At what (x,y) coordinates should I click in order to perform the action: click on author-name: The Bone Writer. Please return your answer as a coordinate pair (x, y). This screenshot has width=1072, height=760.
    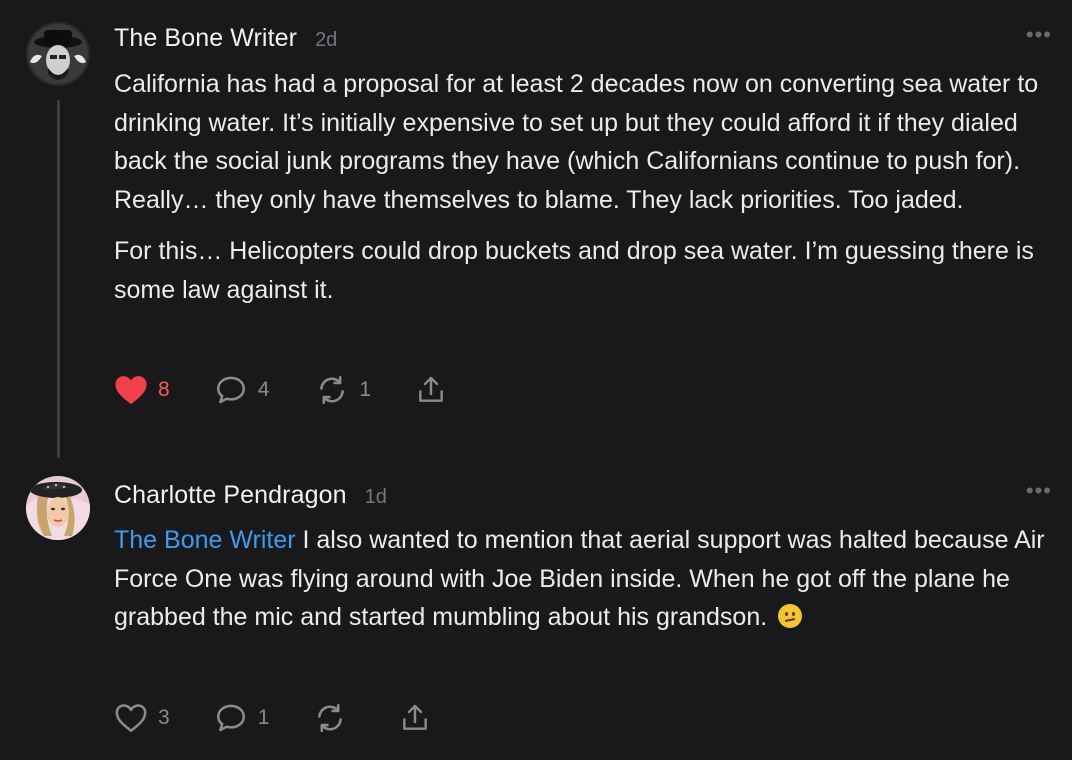
    Looking at the image, I should click on (205, 38).